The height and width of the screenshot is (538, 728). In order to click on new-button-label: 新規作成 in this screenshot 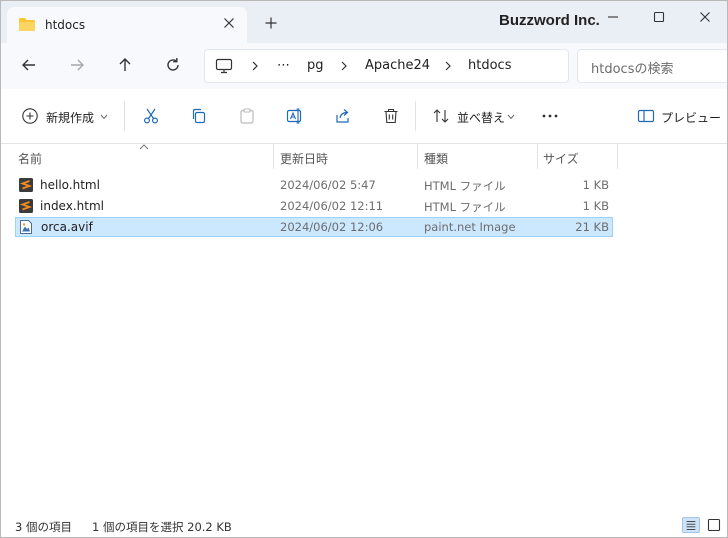, I will do `click(70, 117)`.